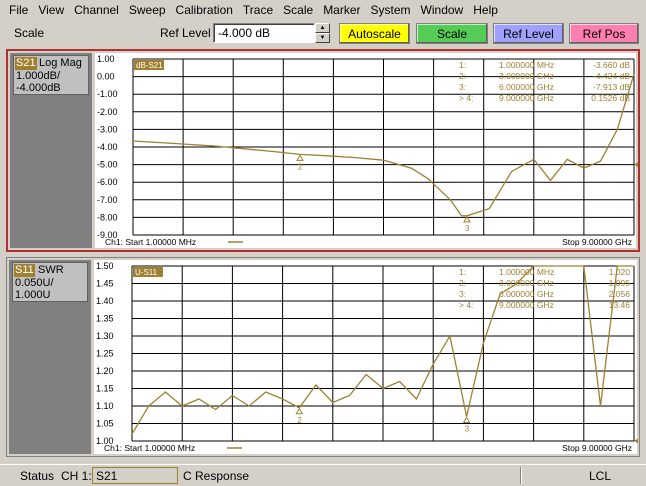  What do you see at coordinates (105, 319) in the screenshot?
I see `y-tick-label: 1.35` at bounding box center [105, 319].